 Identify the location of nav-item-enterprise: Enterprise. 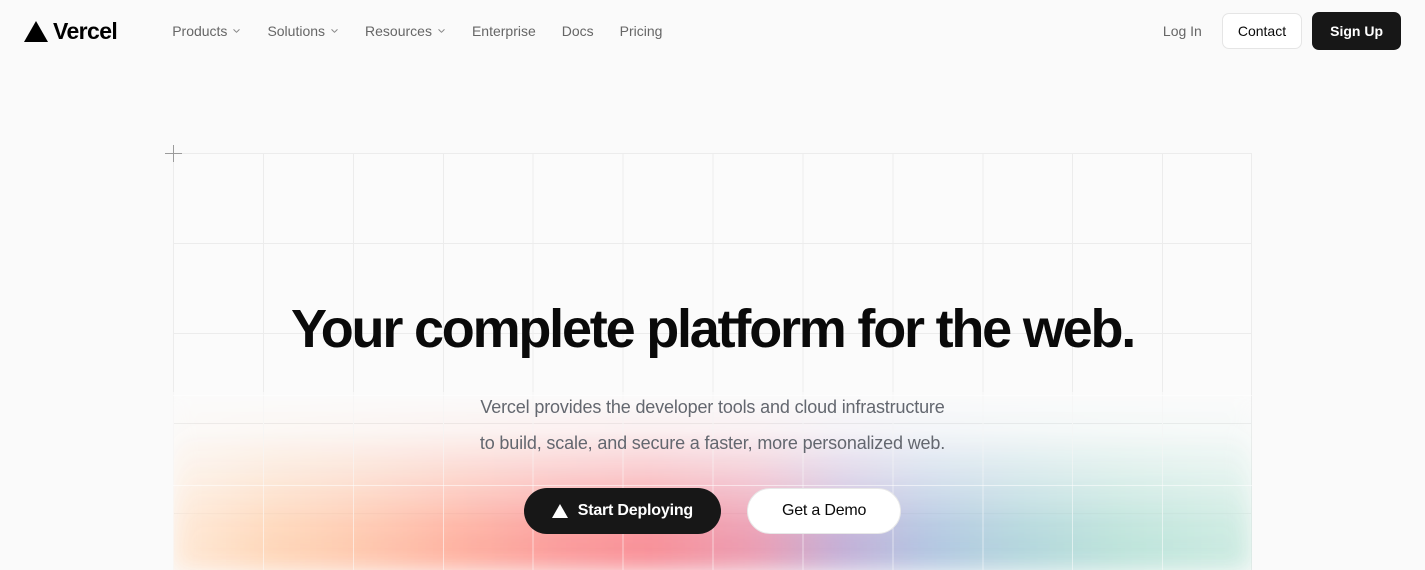
(504, 31).